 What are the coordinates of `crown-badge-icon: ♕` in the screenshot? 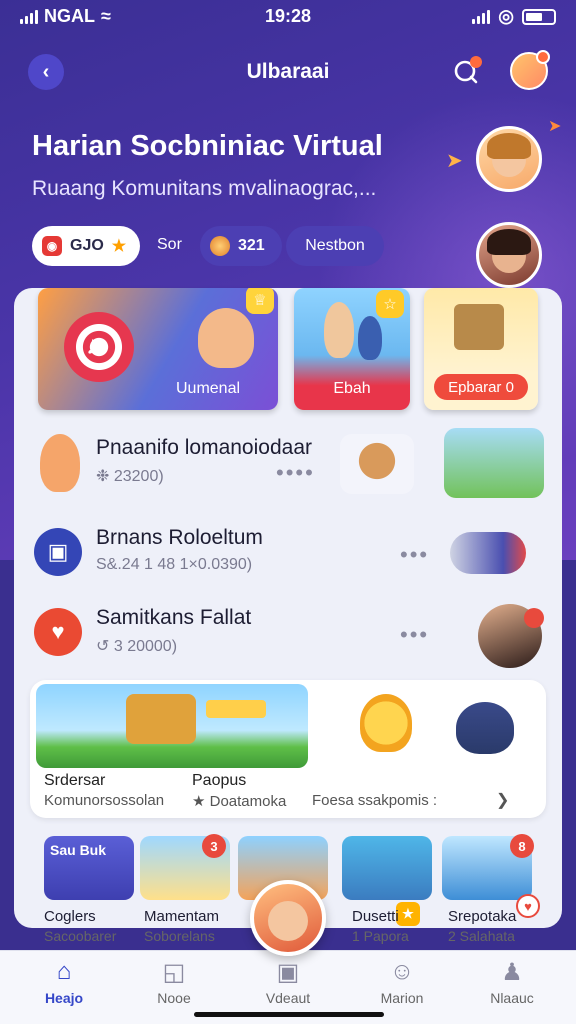 It's located at (260, 301).